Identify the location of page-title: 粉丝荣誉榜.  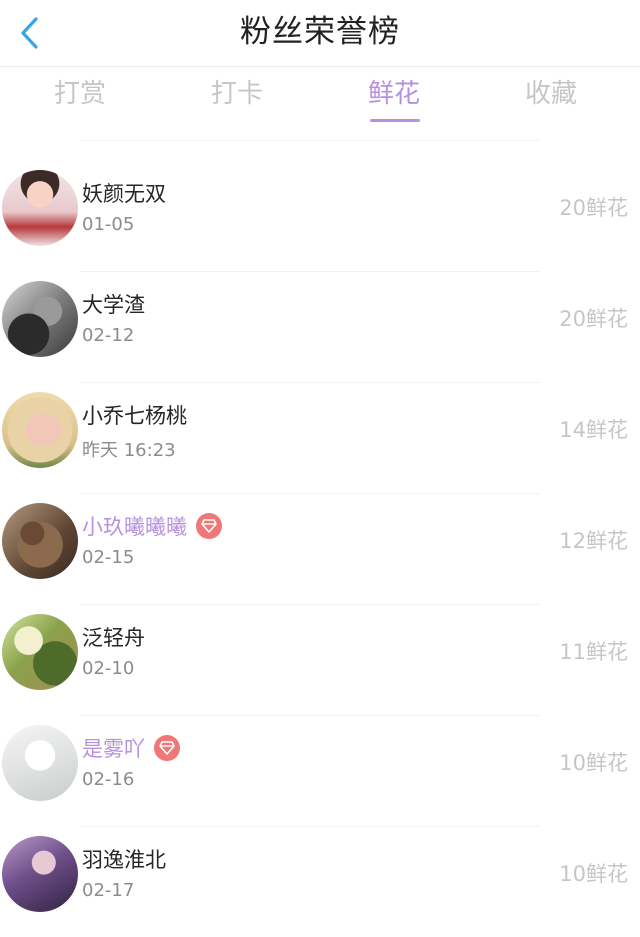
(320, 32).